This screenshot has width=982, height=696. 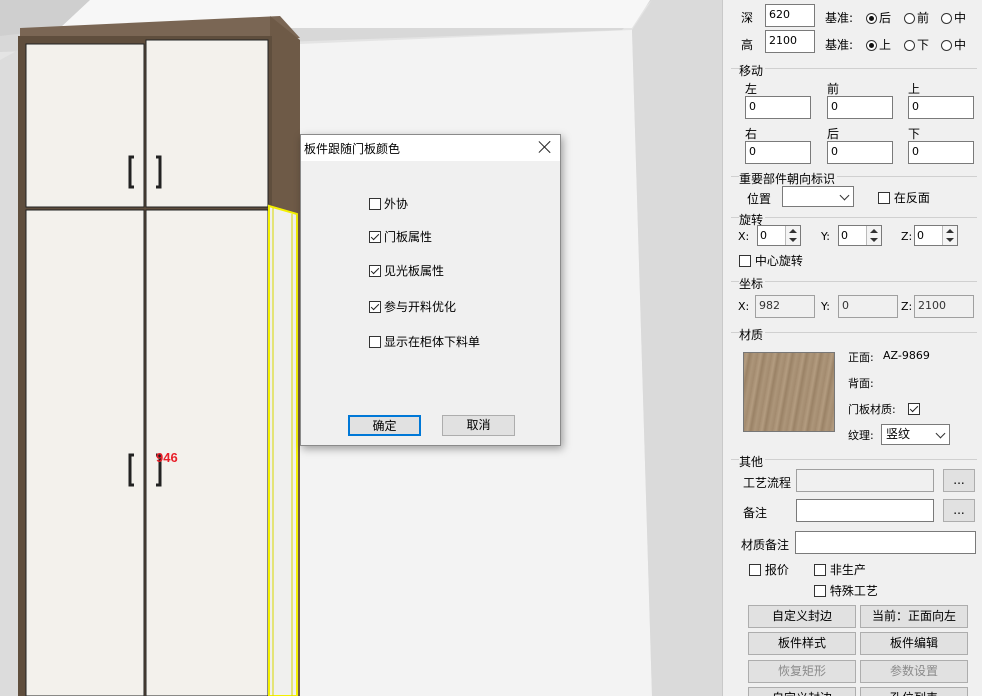 I want to click on current-direction-button: 当前：正面向左, so click(x=914, y=616).